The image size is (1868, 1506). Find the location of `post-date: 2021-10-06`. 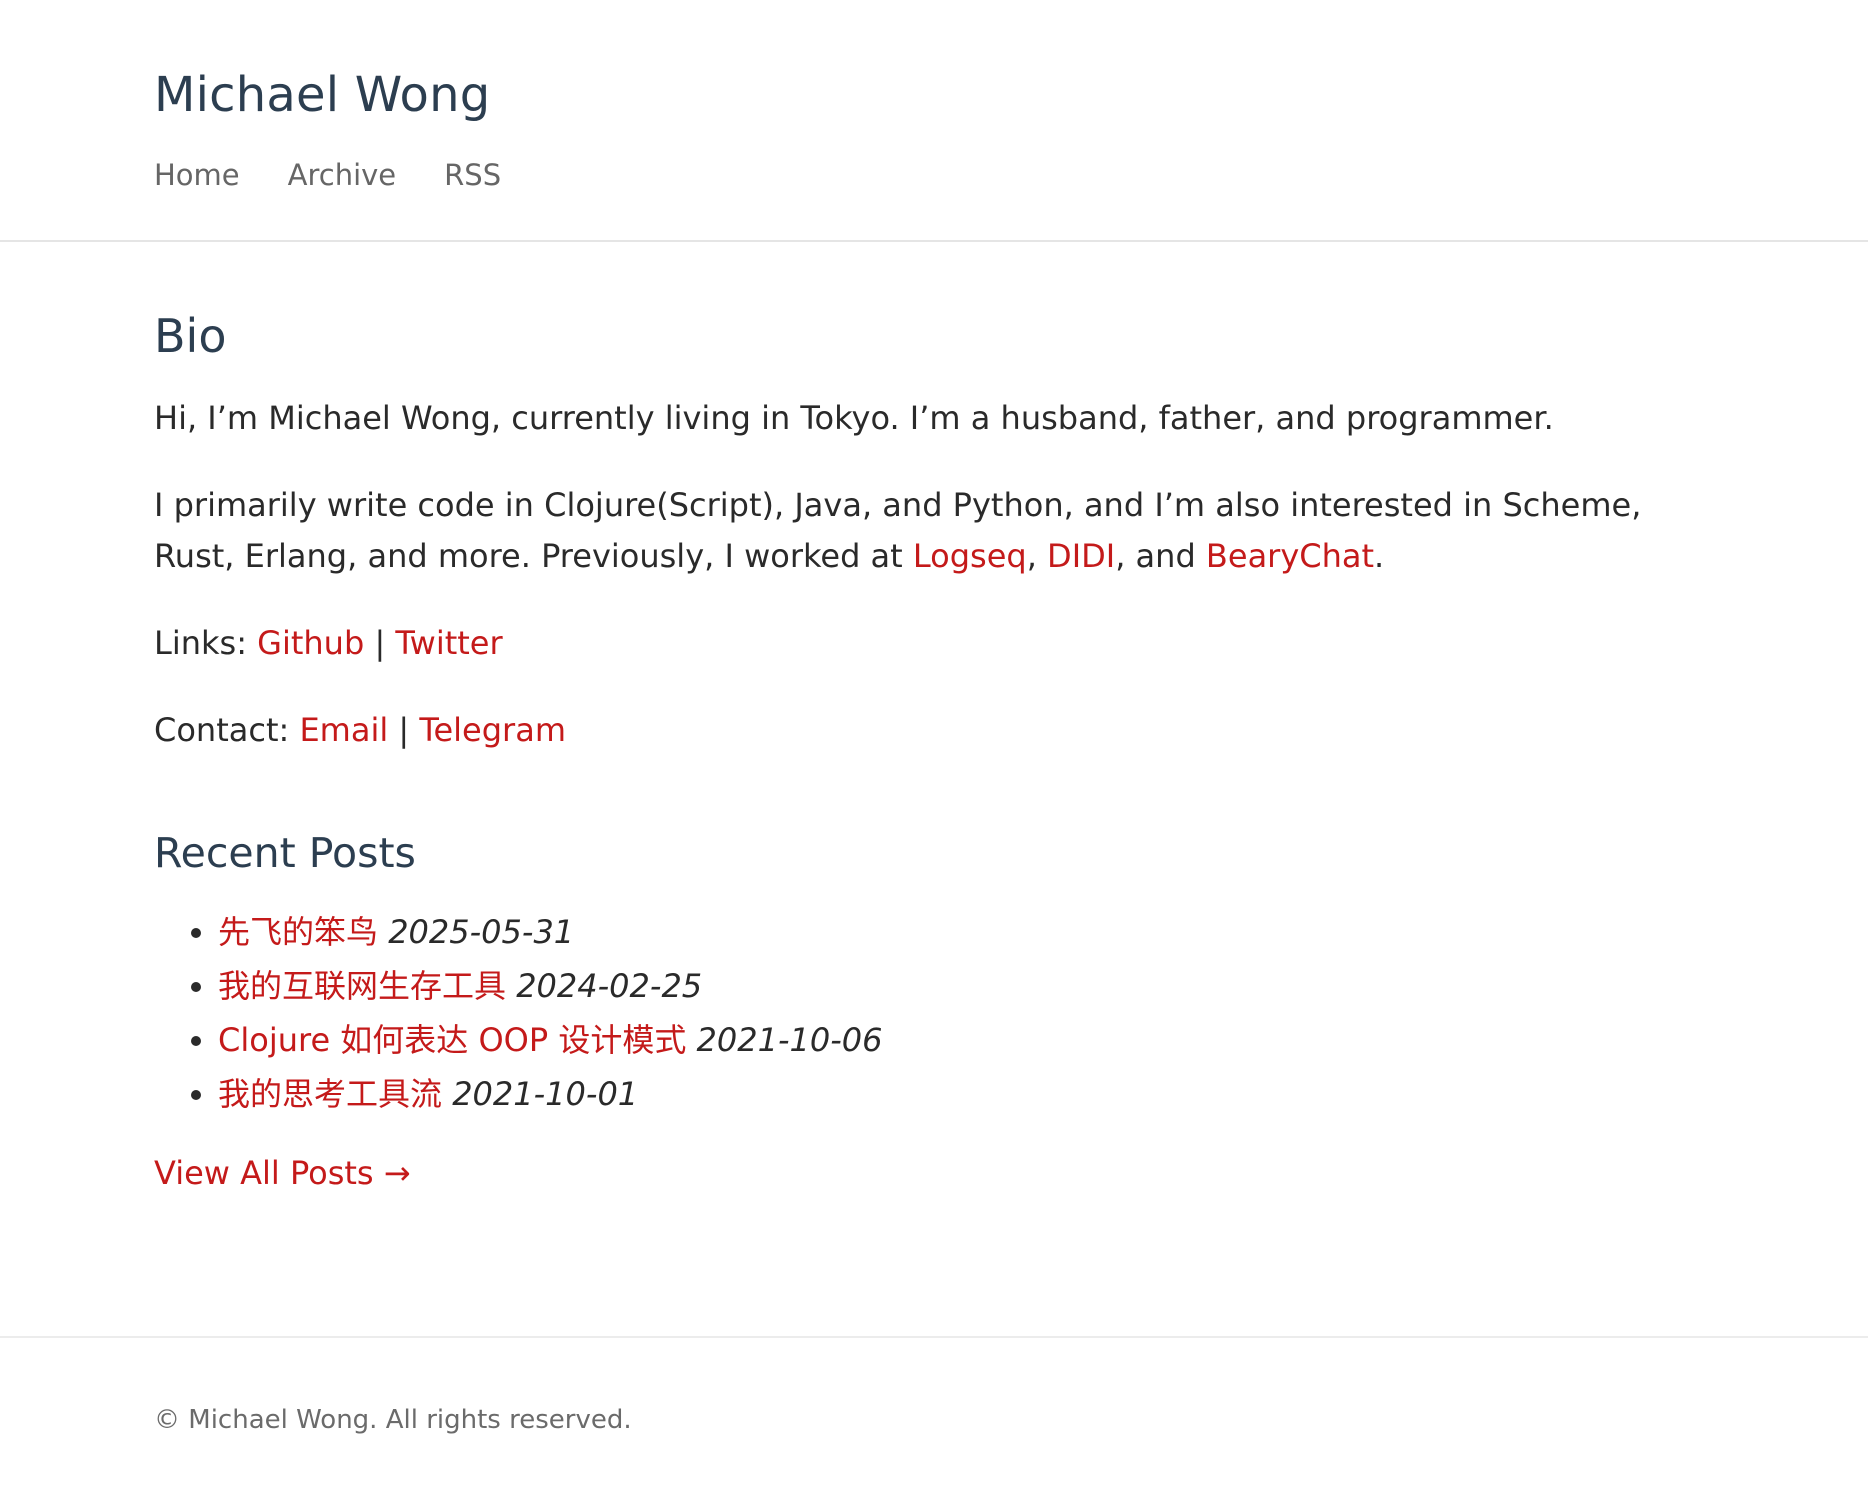

post-date: 2021-10-06 is located at coordinates (789, 1040).